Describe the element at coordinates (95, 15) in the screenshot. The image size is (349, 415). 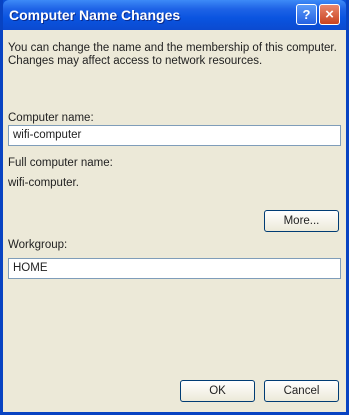
I see `dialog-title: Computer Name Changes` at that location.